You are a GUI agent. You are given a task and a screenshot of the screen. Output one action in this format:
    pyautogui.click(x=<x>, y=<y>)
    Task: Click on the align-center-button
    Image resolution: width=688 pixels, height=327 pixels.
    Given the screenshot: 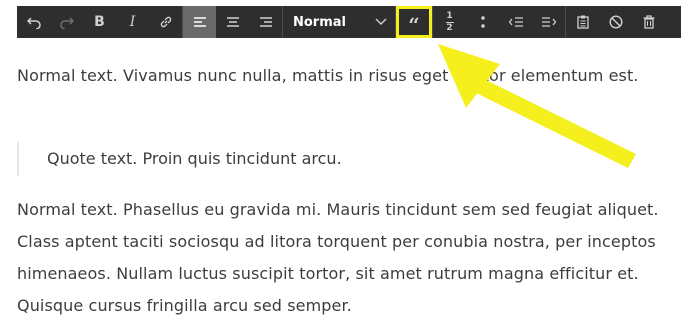 What is the action you would take?
    pyautogui.click(x=232, y=22)
    